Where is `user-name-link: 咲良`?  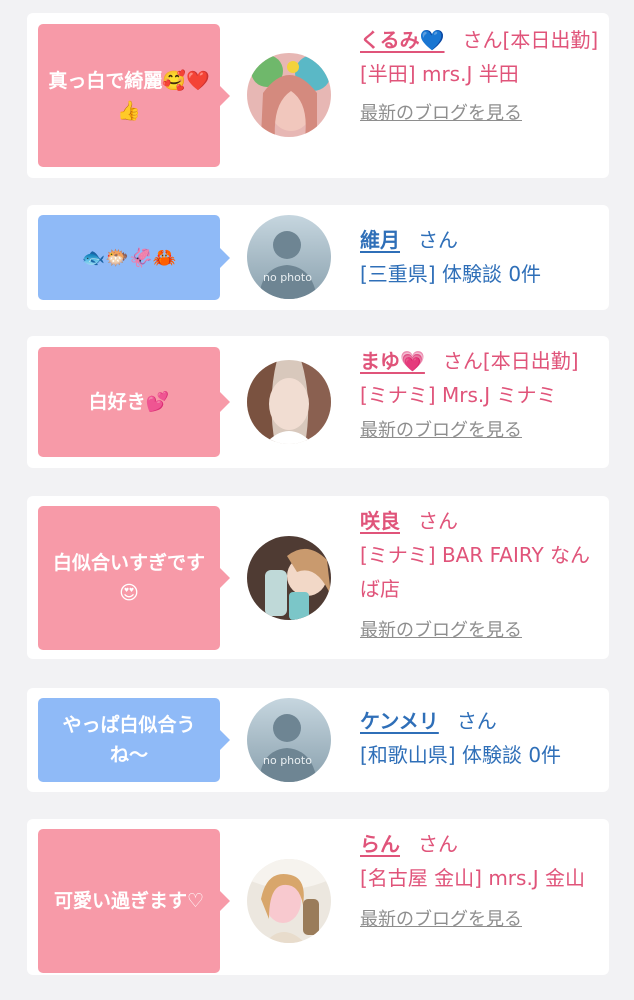
user-name-link: 咲良 is located at coordinates (380, 521).